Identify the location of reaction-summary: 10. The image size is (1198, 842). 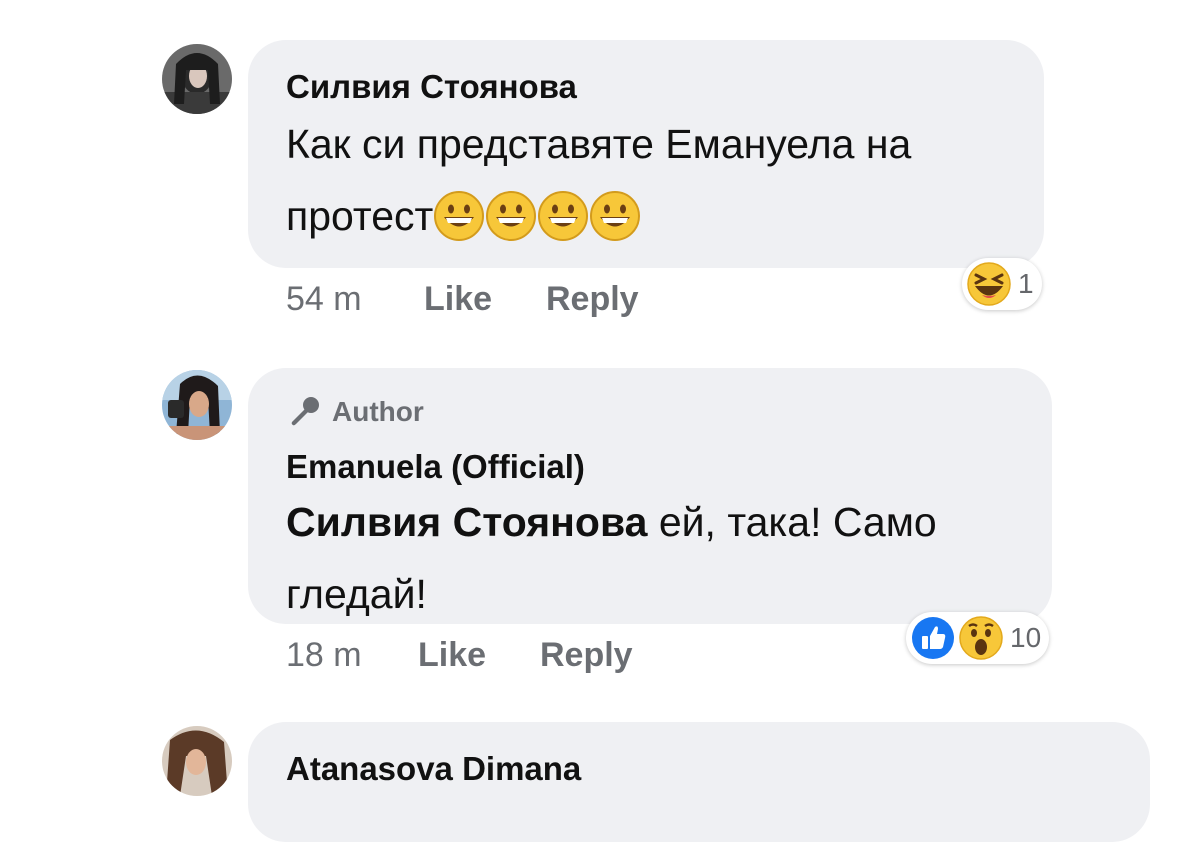
(978, 638).